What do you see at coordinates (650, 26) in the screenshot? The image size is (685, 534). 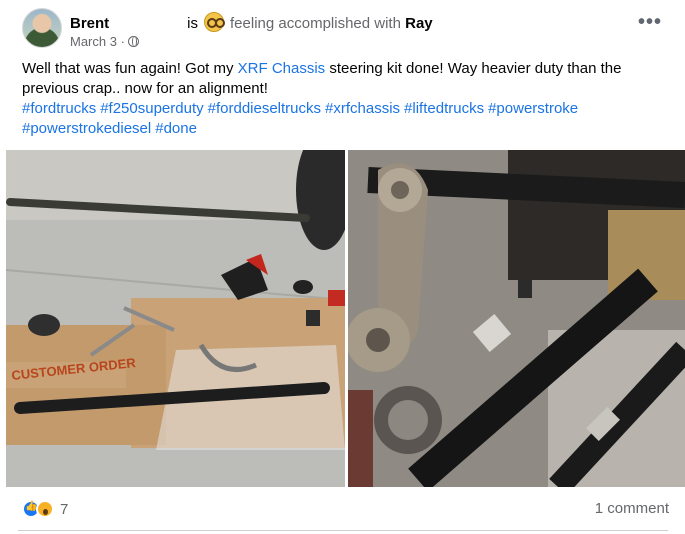 I see `more-options-button: •••` at bounding box center [650, 26].